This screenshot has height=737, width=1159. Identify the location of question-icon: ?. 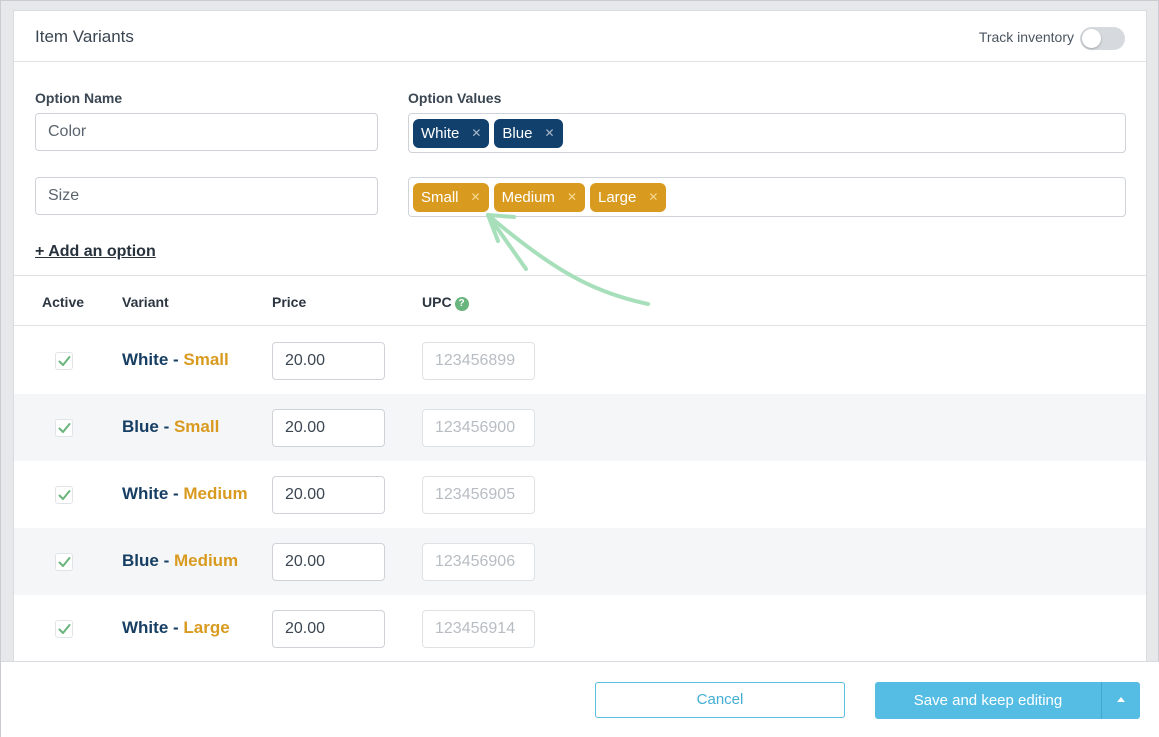
(461, 304).